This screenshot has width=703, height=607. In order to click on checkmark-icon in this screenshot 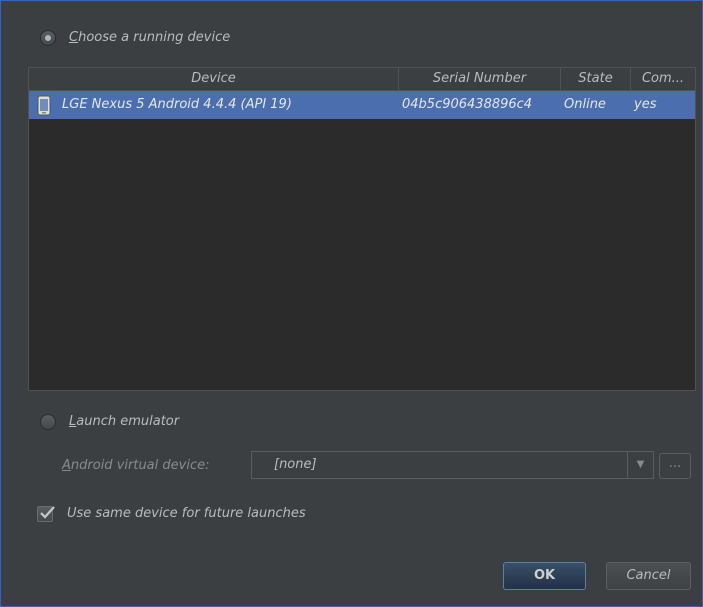, I will do `click(47, 512)`.